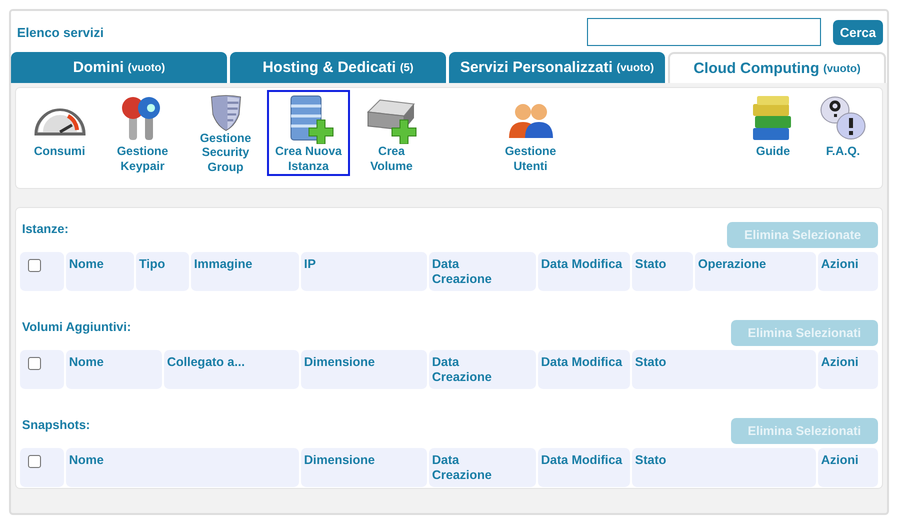 This screenshot has width=900, height=522. I want to click on section-title: Snapshots:, so click(56, 425).